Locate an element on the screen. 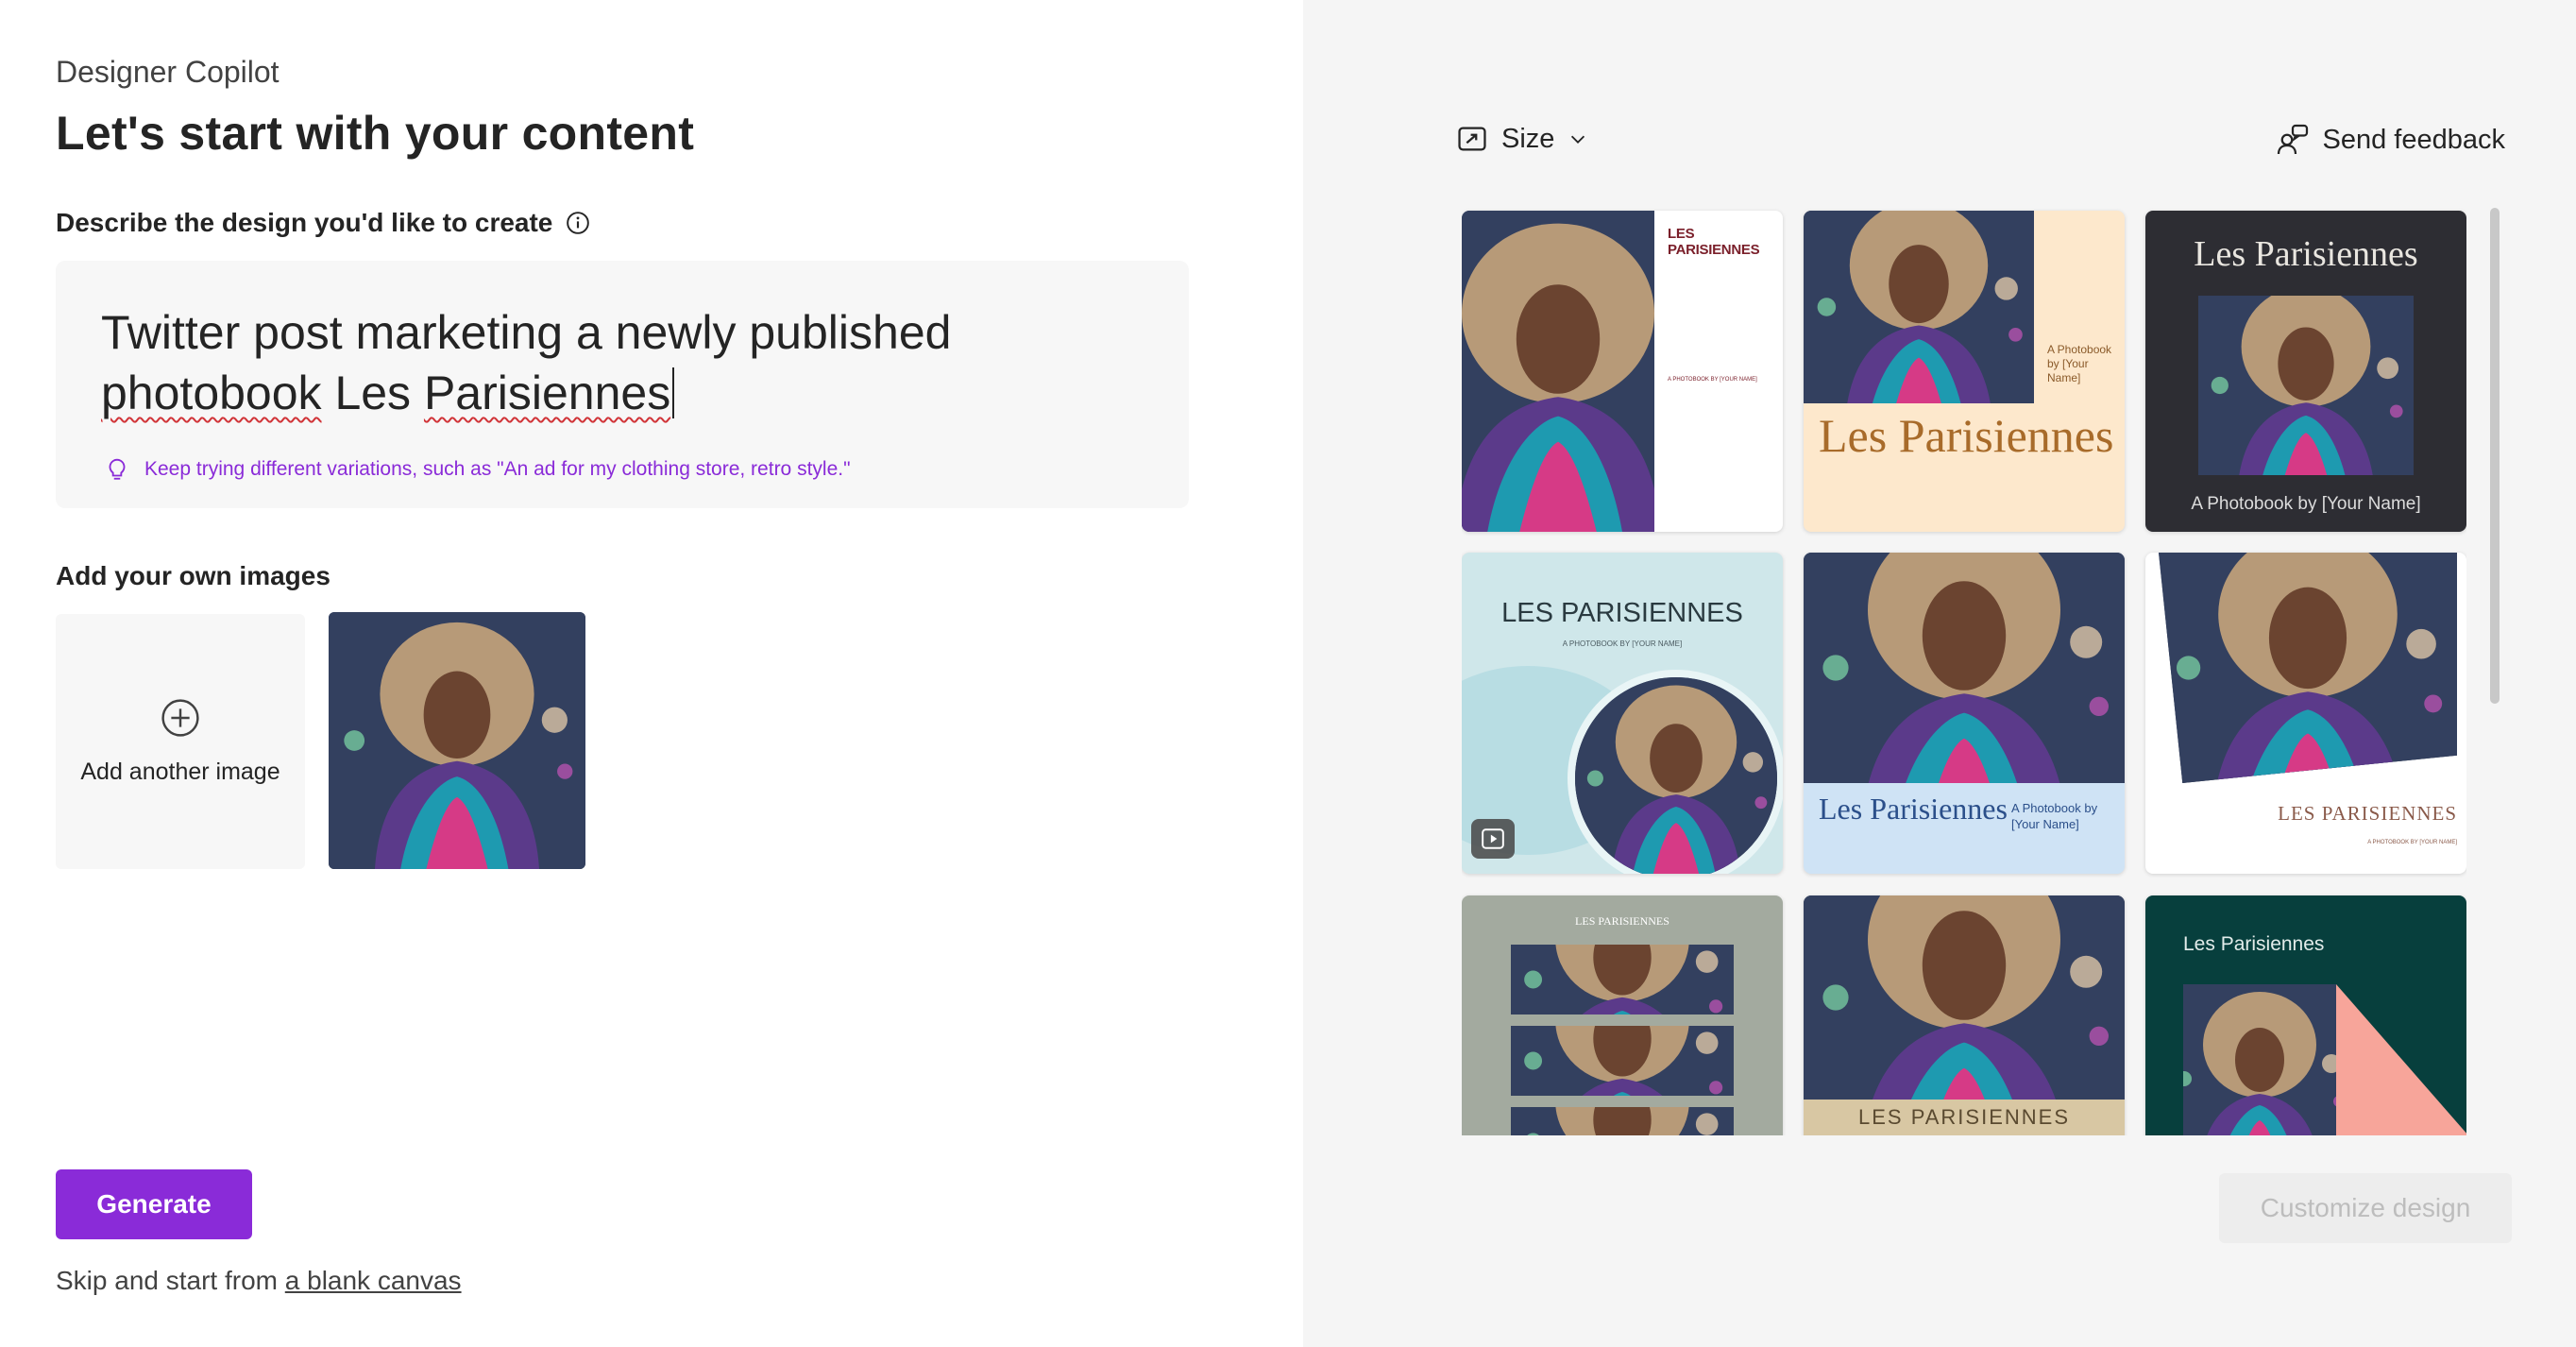  plus-circle-icon is located at coordinates (180, 717).